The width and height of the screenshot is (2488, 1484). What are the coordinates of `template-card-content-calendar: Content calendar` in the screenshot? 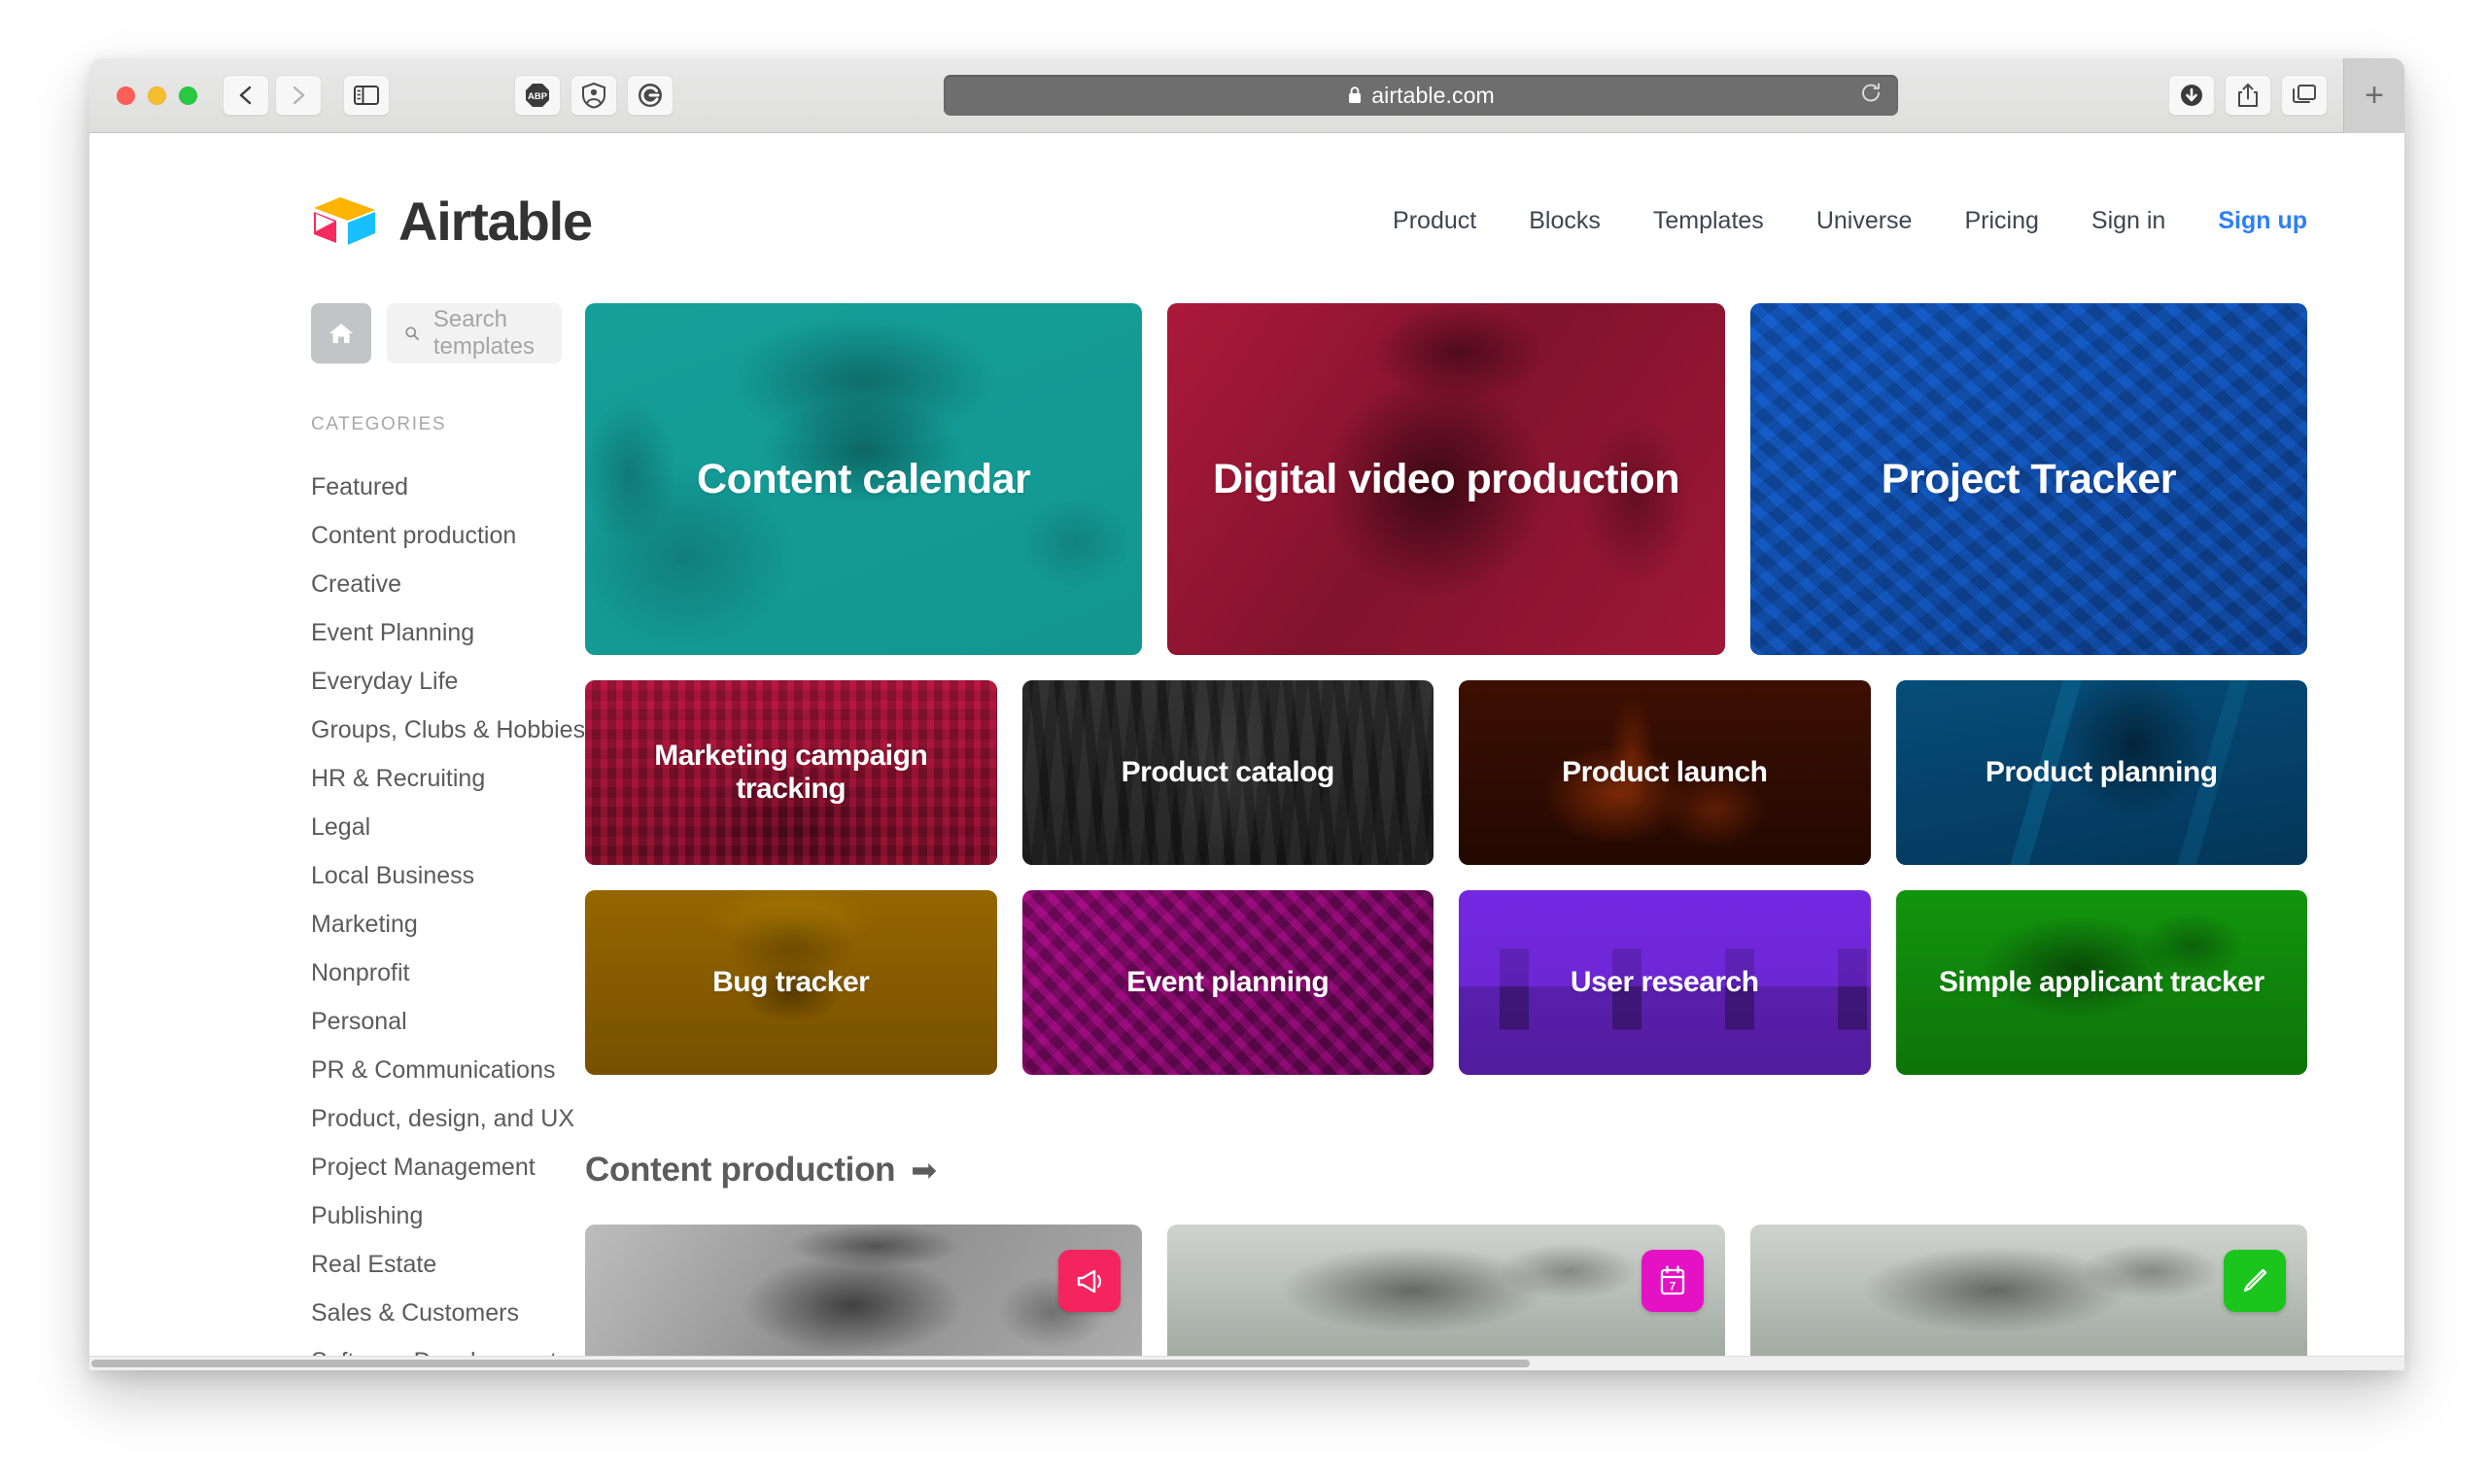 It's located at (864, 479).